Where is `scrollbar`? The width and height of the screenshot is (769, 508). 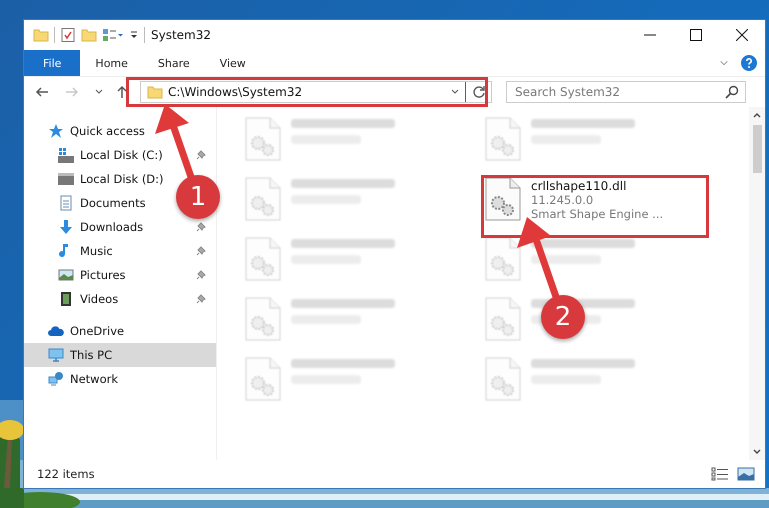 scrollbar is located at coordinates (757, 283).